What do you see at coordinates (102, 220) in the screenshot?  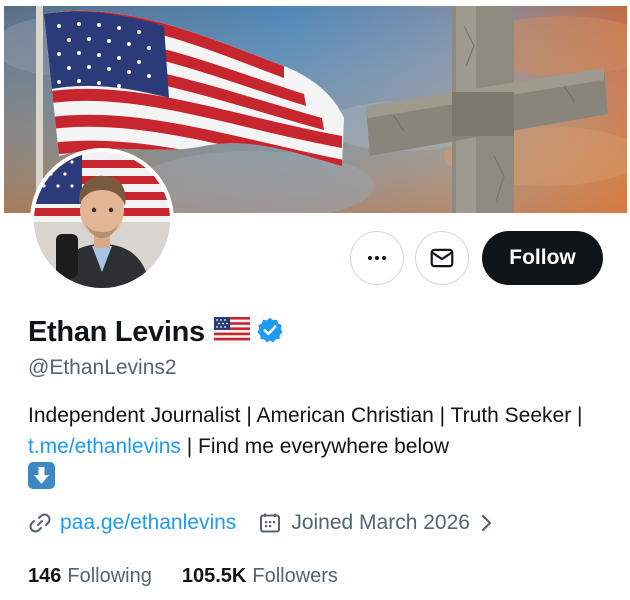 I see `avatar` at bounding box center [102, 220].